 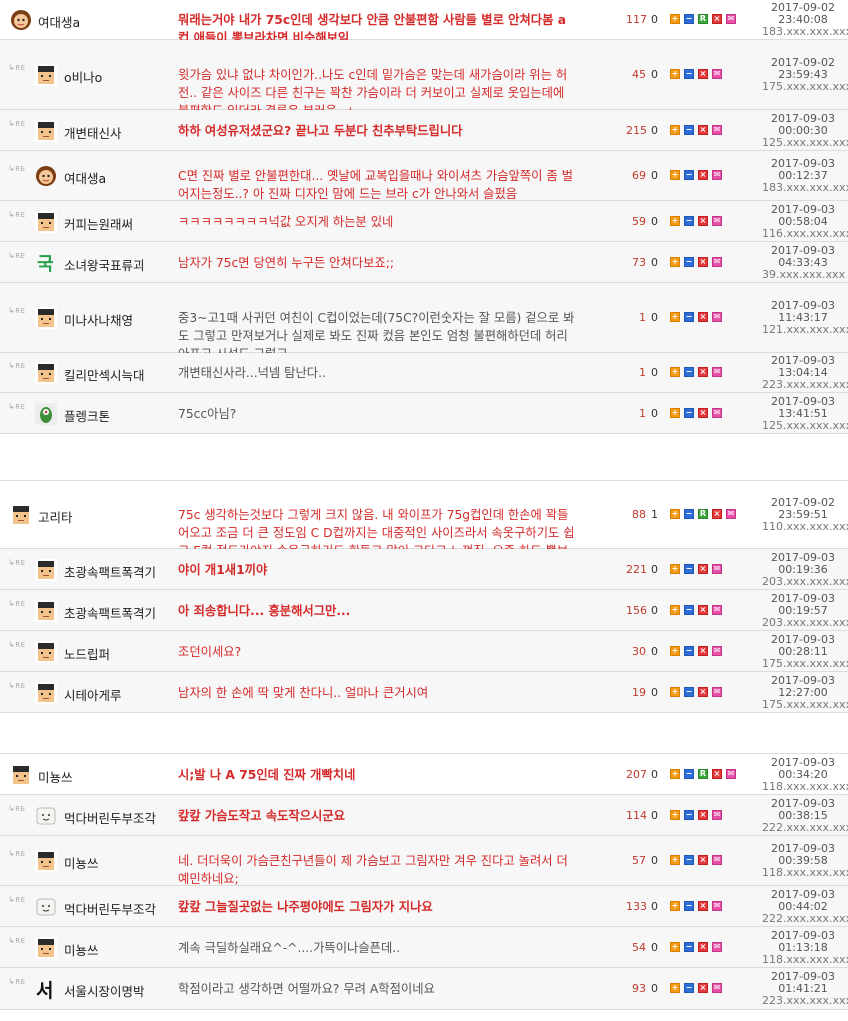 I want to click on plankton-avatar, so click(x=46, y=413).